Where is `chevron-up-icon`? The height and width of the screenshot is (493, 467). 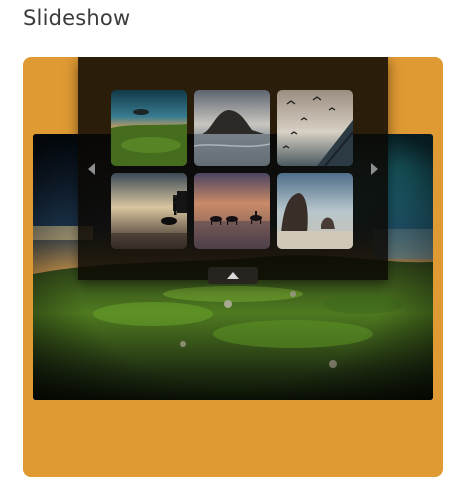 chevron-up-icon is located at coordinates (233, 275).